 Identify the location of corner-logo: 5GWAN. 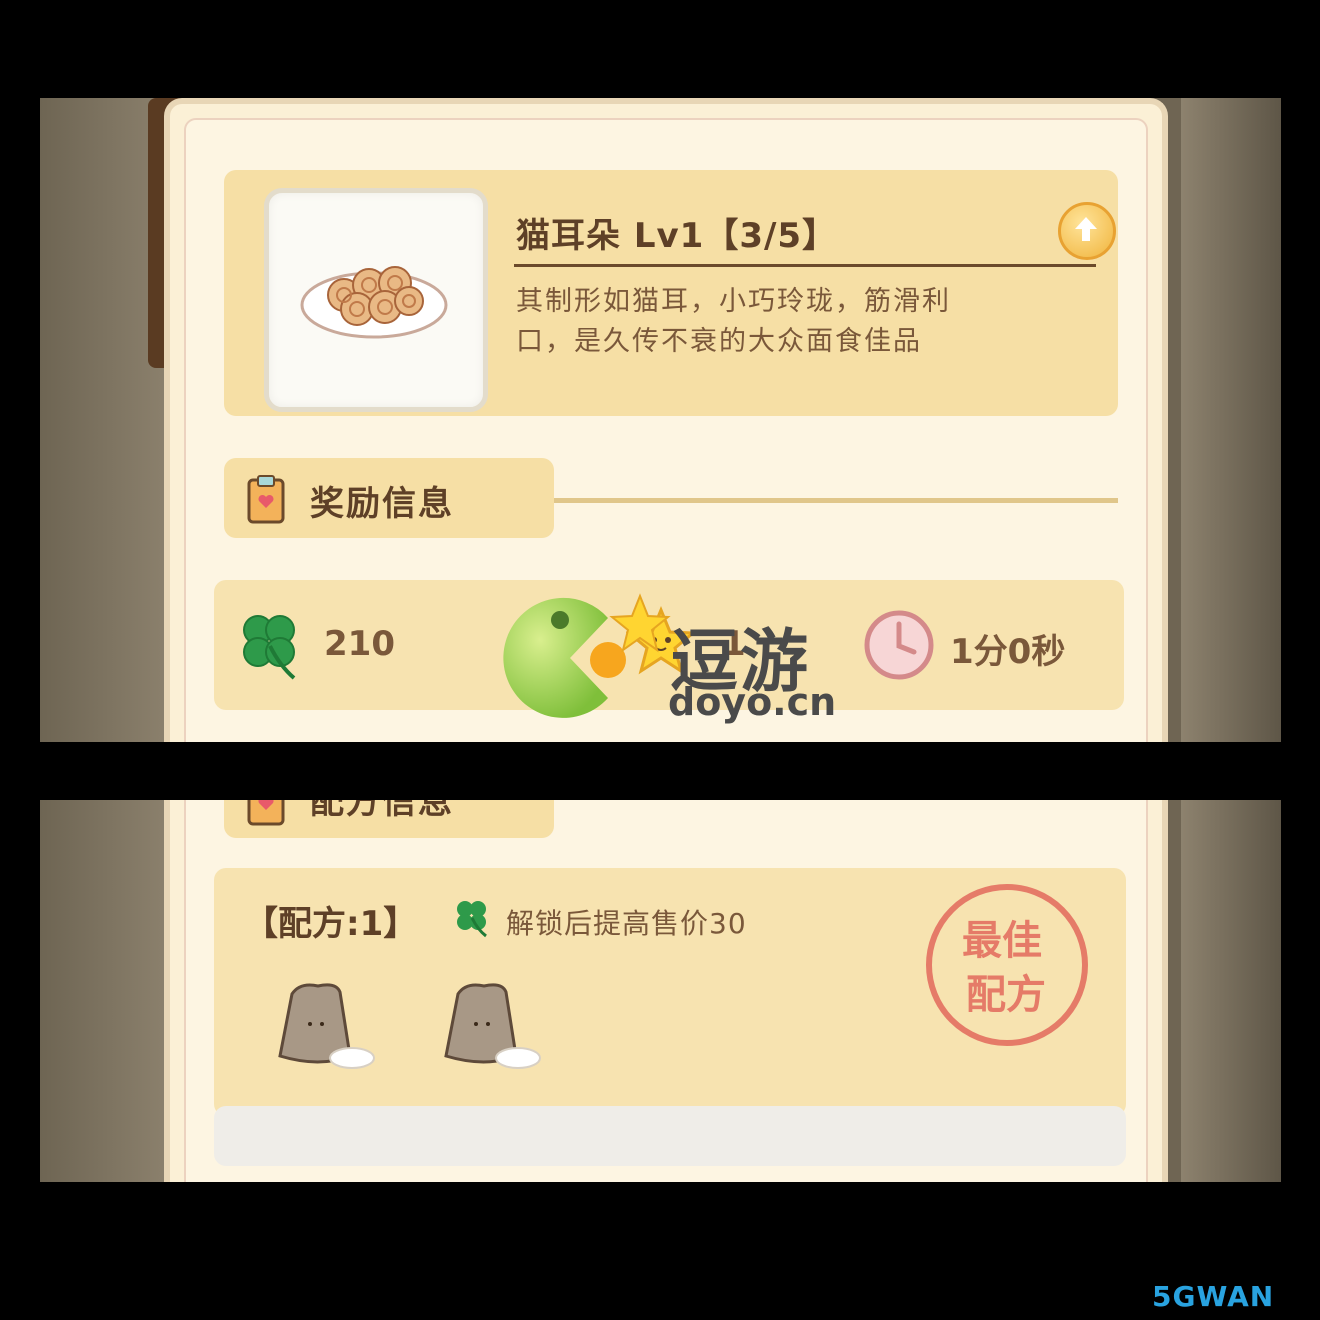
(1213, 1296).